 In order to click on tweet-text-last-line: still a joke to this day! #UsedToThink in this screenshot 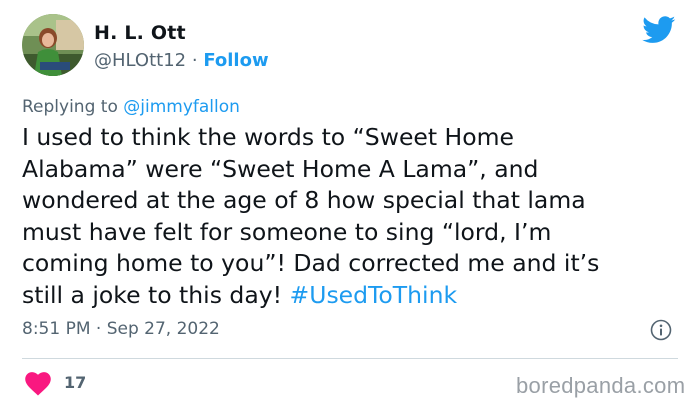, I will do `click(350, 296)`.